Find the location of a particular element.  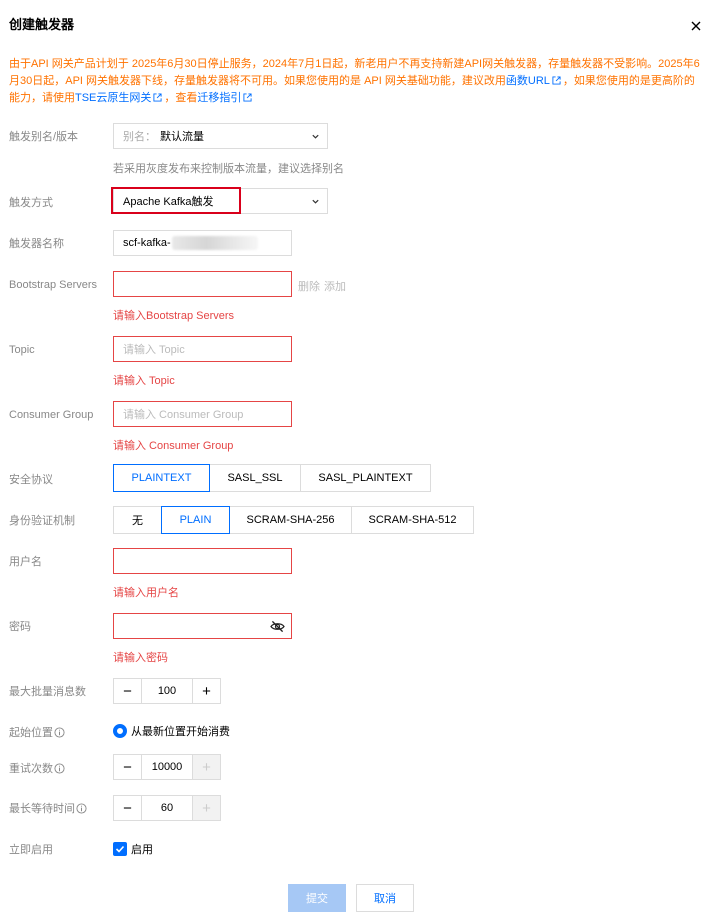

trigger-type-value: Apache Kafka触发 is located at coordinates (168, 202).